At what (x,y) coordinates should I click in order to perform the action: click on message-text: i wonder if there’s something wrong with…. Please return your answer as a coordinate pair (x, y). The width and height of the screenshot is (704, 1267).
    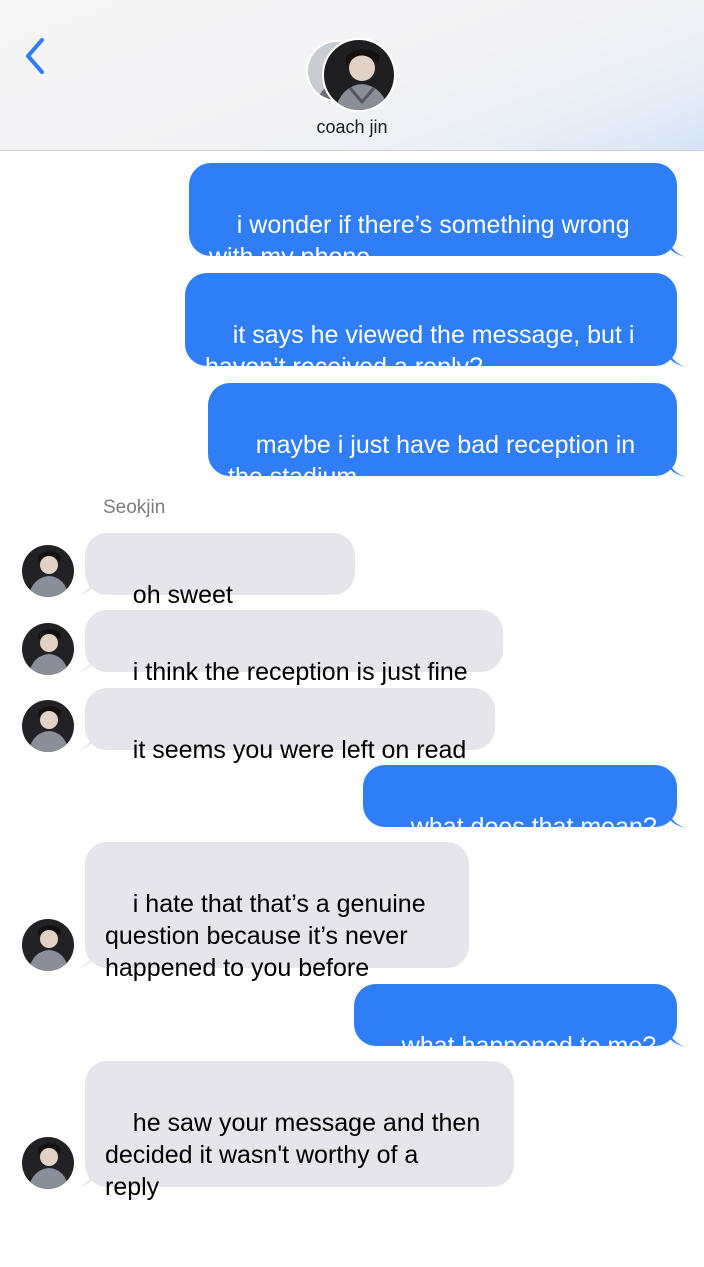
    Looking at the image, I should click on (419, 241).